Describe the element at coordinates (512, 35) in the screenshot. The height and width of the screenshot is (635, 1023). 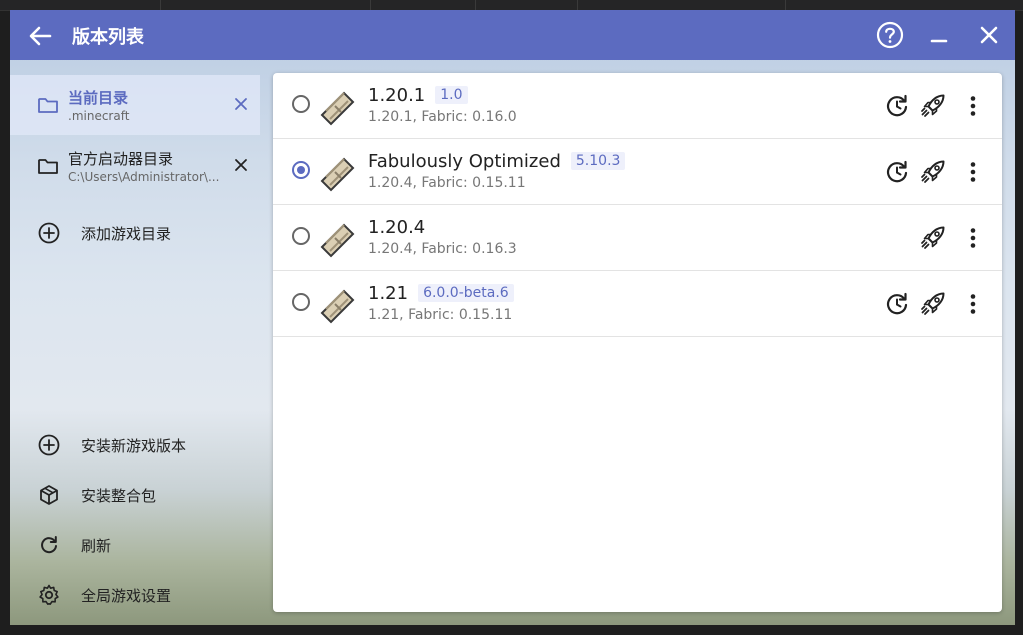
I see `titlebar: 版本列表` at that location.